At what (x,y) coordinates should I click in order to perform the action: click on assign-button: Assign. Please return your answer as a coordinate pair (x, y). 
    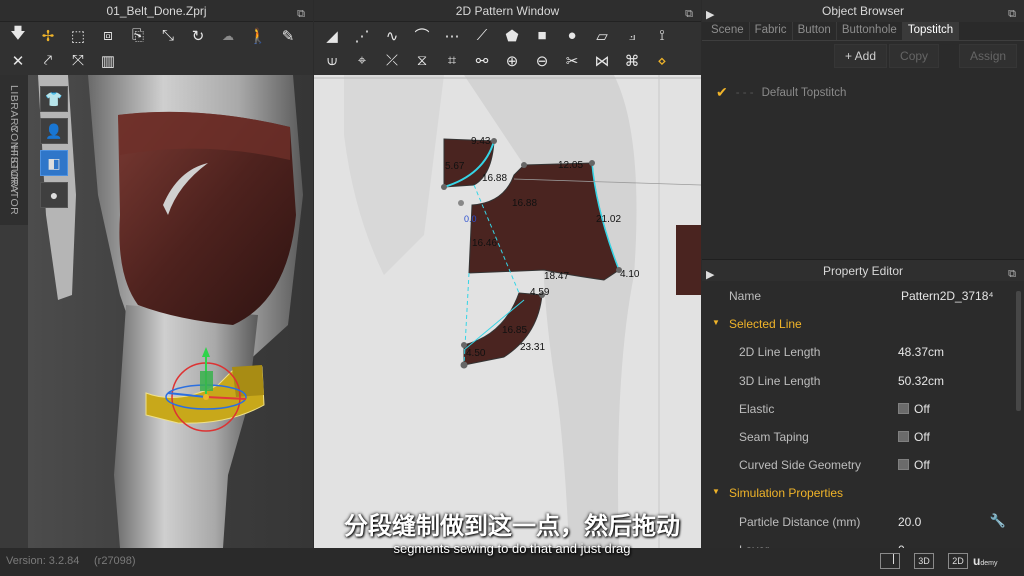
    Looking at the image, I should click on (988, 56).